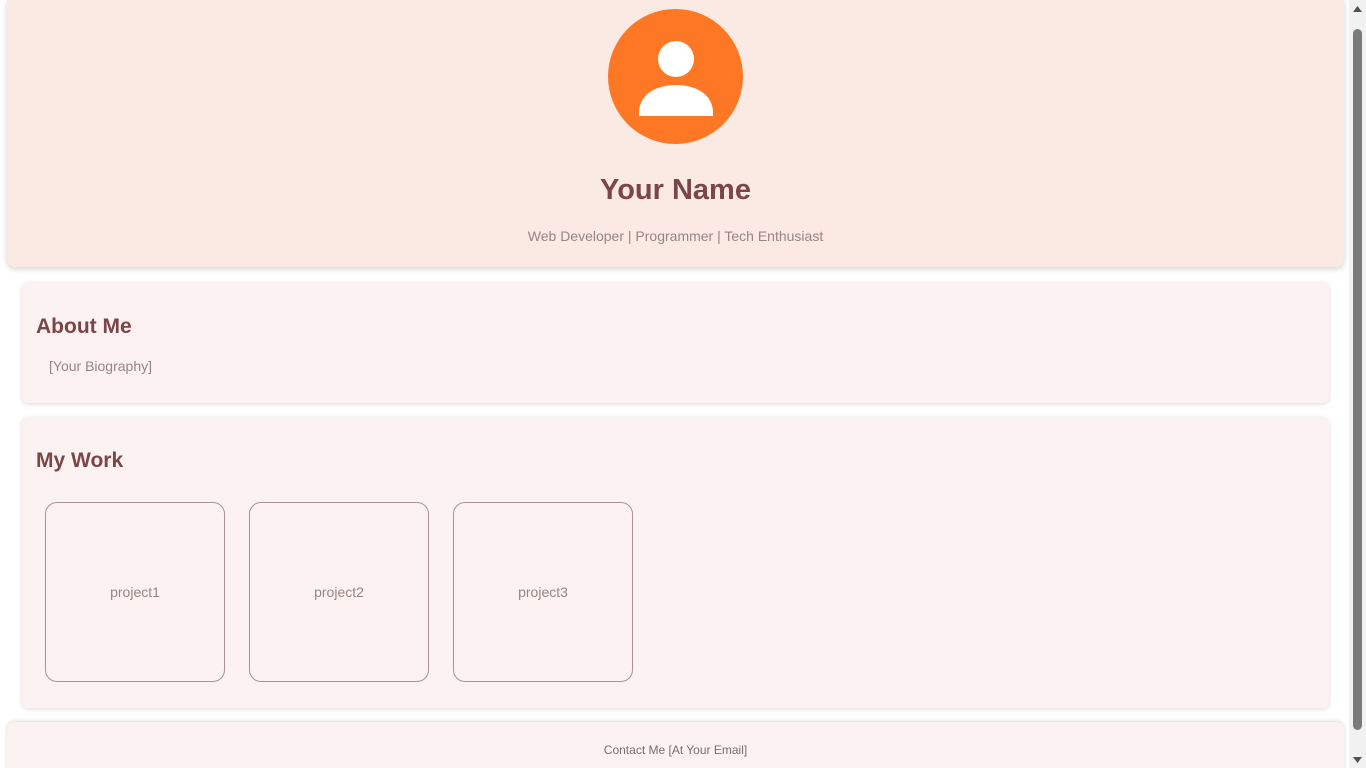 This screenshot has width=1366, height=768. I want to click on footer: Contact Me [At Your Email], so click(675, 745).